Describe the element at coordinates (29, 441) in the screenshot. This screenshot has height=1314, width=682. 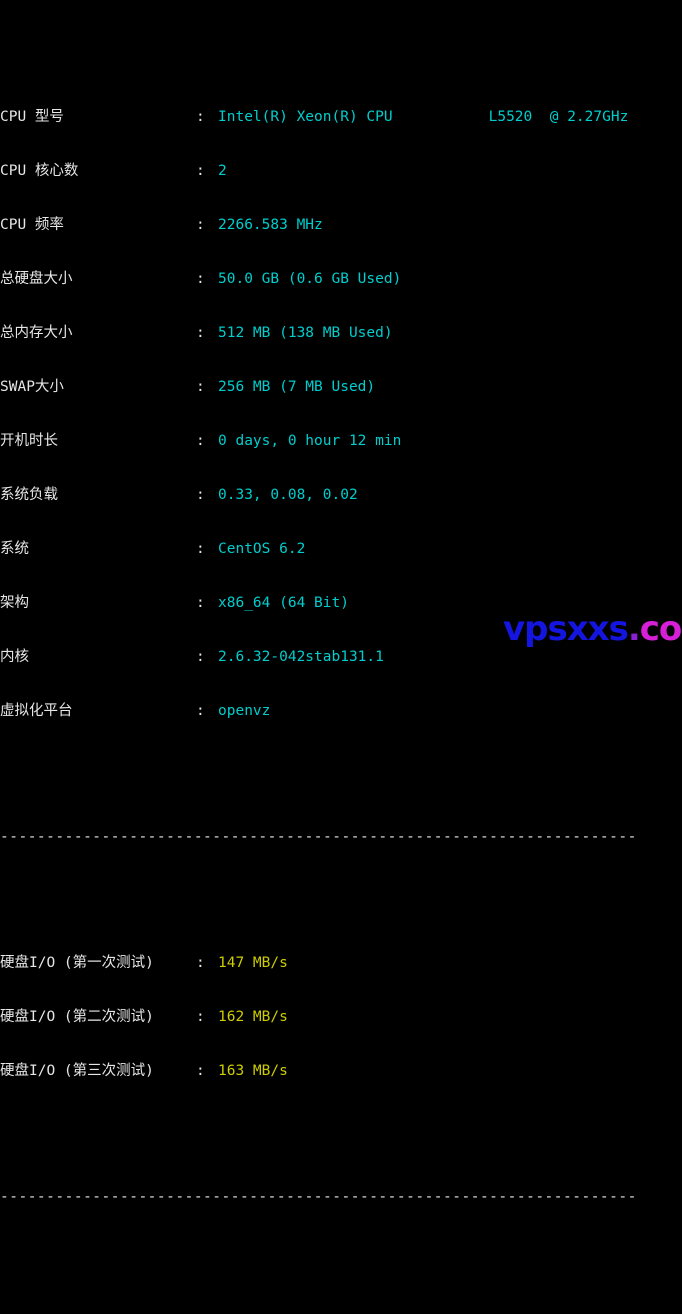
I see `info-label: 开机时长` at that location.